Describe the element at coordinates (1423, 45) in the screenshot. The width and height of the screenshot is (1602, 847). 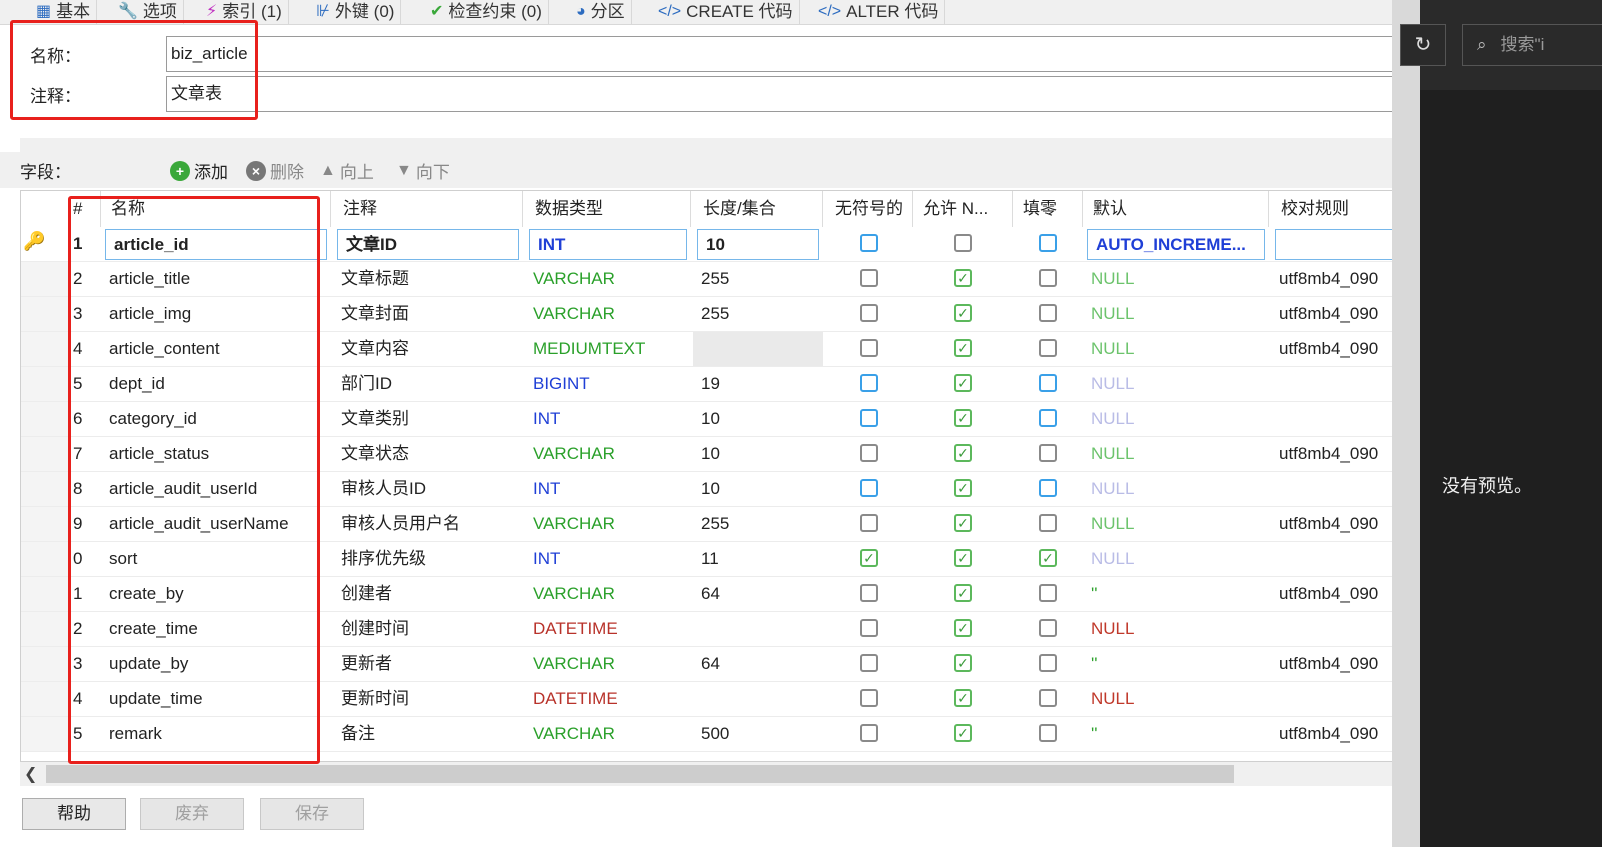
I see `refresh-icon: ↻` at that location.